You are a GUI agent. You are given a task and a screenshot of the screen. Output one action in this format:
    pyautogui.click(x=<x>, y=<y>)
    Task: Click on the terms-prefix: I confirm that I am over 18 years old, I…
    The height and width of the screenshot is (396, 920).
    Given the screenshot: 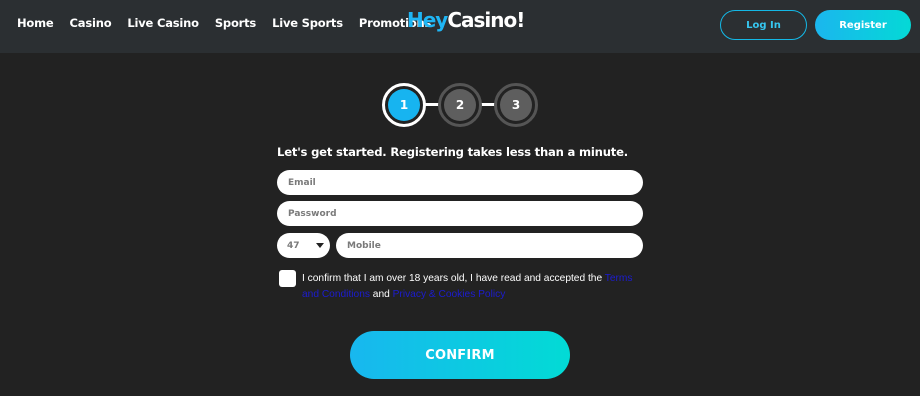 What is the action you would take?
    pyautogui.click(x=453, y=278)
    